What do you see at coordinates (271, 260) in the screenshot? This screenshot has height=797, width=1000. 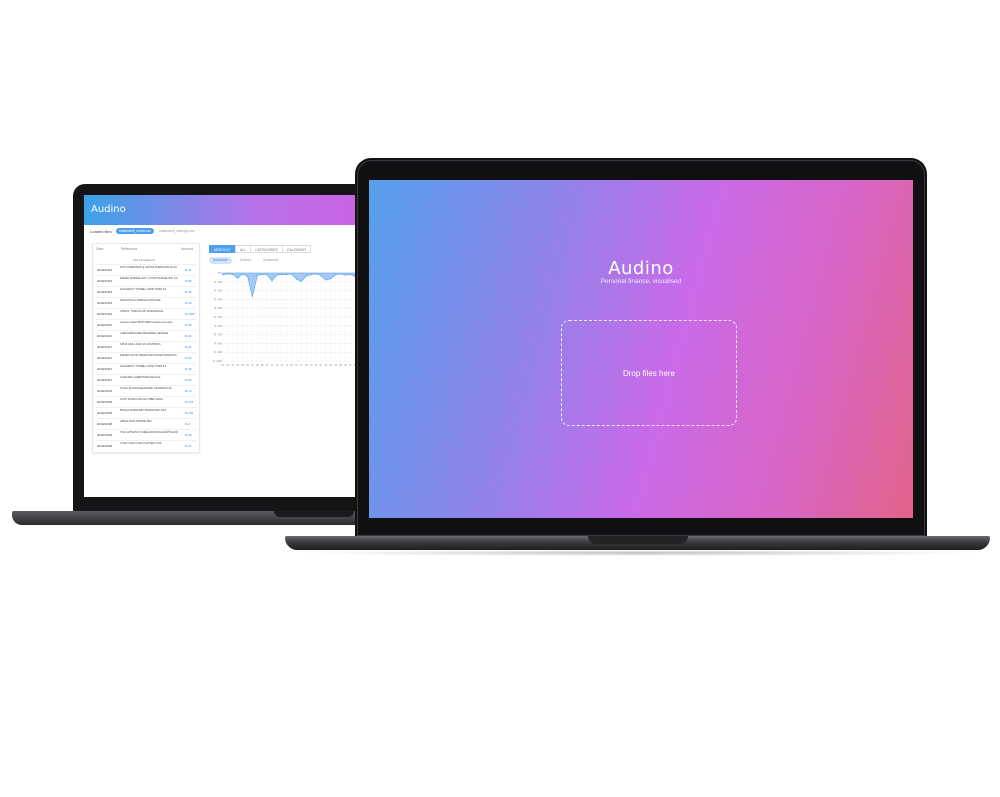 I see `month-tab-september: September` at bounding box center [271, 260].